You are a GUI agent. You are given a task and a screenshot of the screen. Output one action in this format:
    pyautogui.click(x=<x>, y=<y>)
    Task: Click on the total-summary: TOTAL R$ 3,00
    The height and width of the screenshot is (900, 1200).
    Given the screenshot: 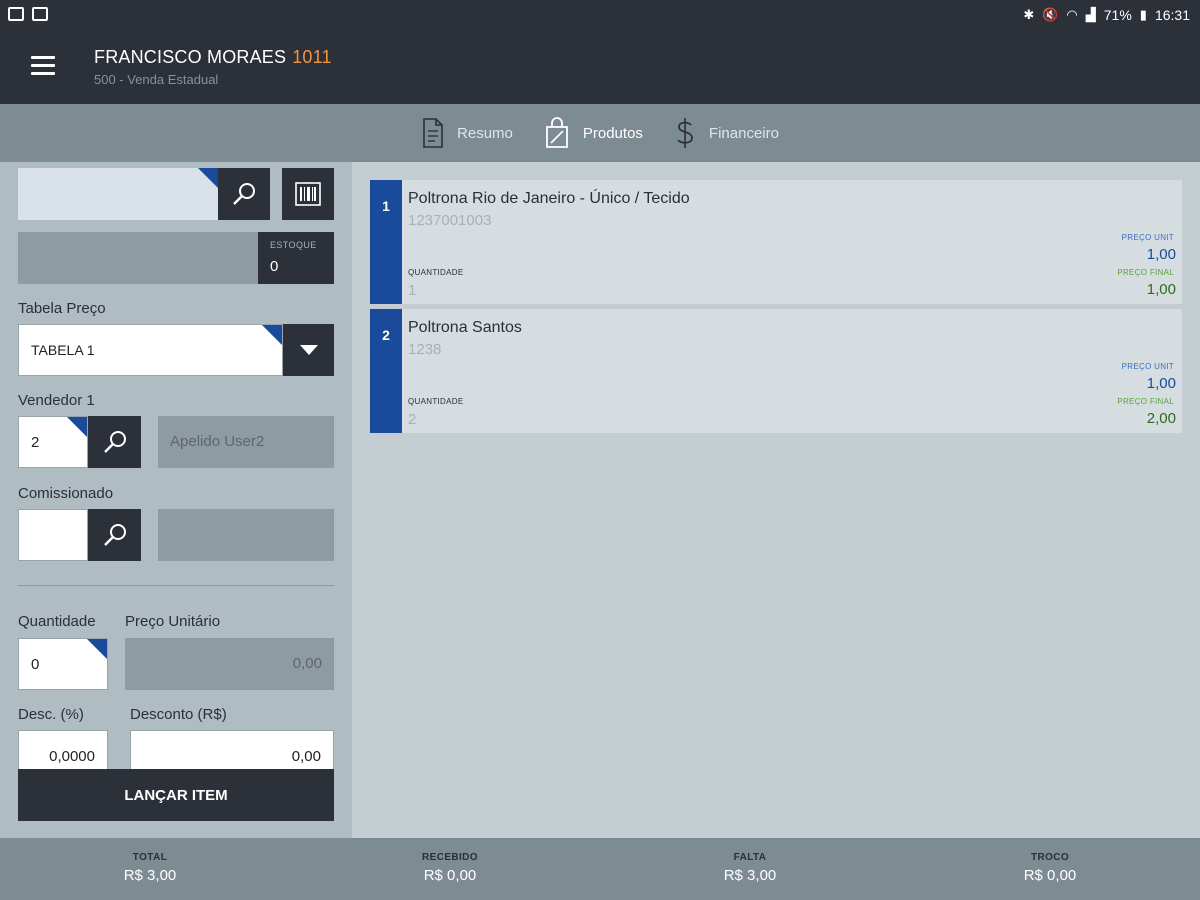 What is the action you would take?
    pyautogui.click(x=150, y=869)
    